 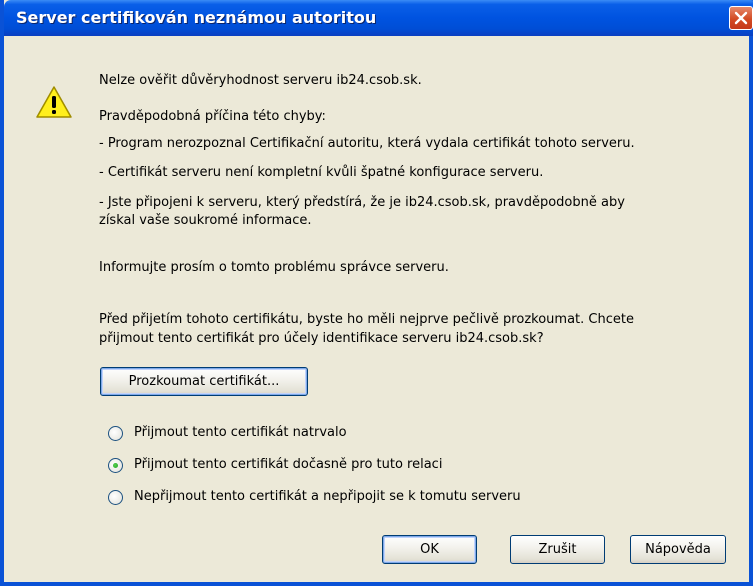 I want to click on ok-button: OK, so click(x=429, y=549).